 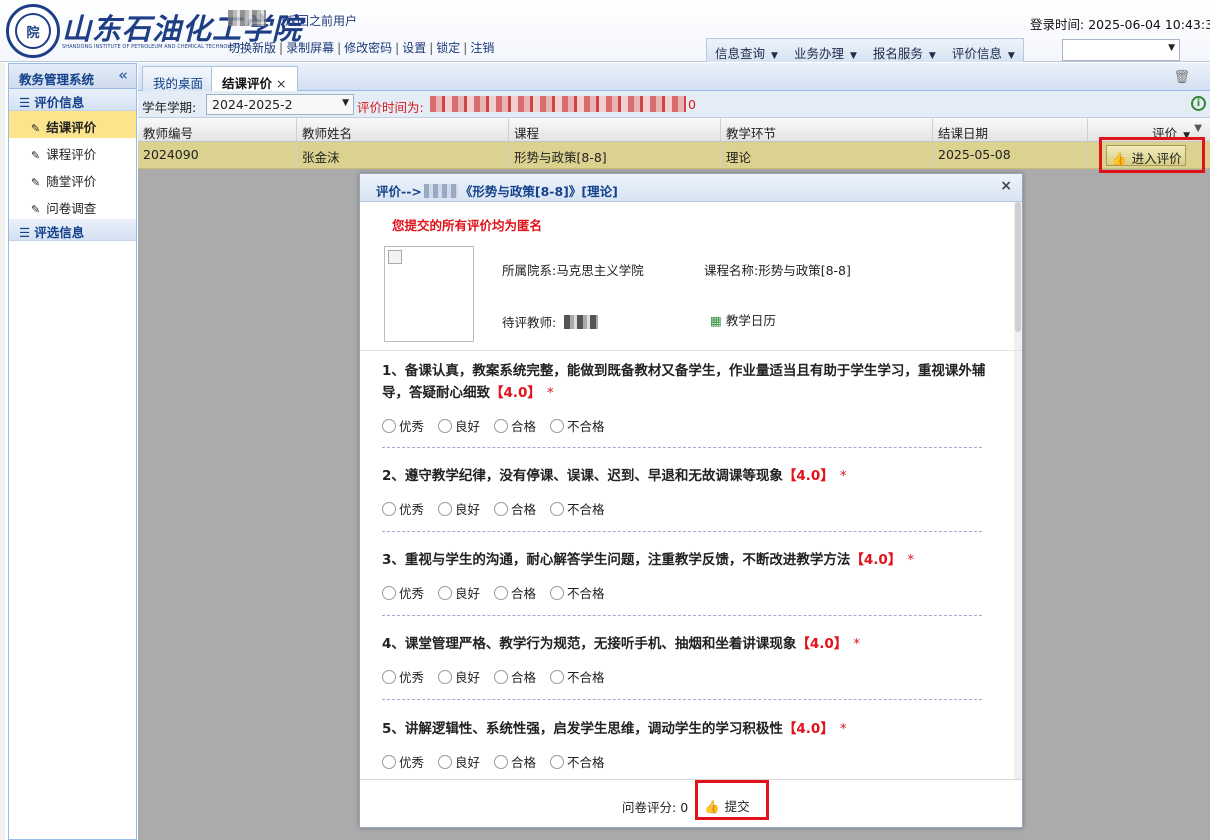 What do you see at coordinates (682, 699) in the screenshot?
I see `divider` at bounding box center [682, 699].